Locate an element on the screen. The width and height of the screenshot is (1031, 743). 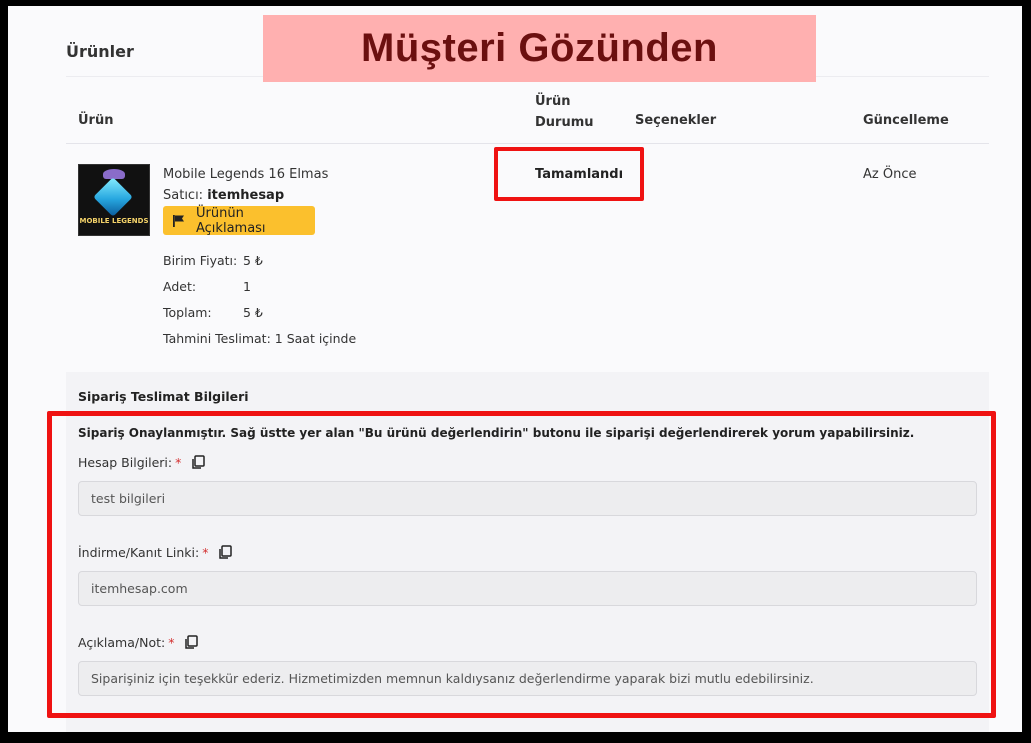
section-title: Ürünler is located at coordinates (100, 51).